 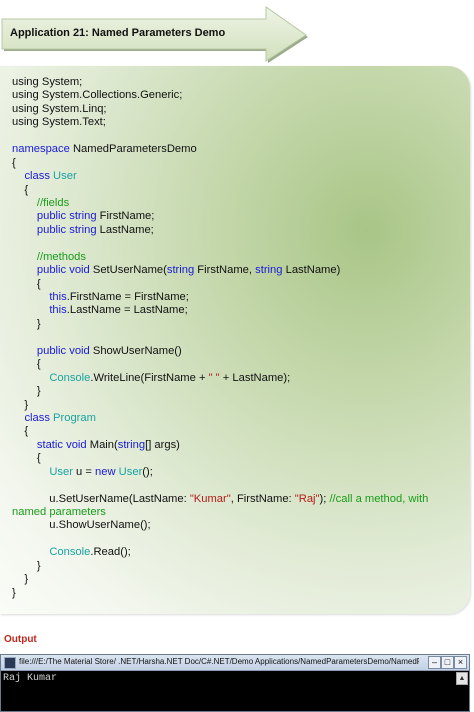 What do you see at coordinates (74, 417) in the screenshot?
I see `code-token: Program` at bounding box center [74, 417].